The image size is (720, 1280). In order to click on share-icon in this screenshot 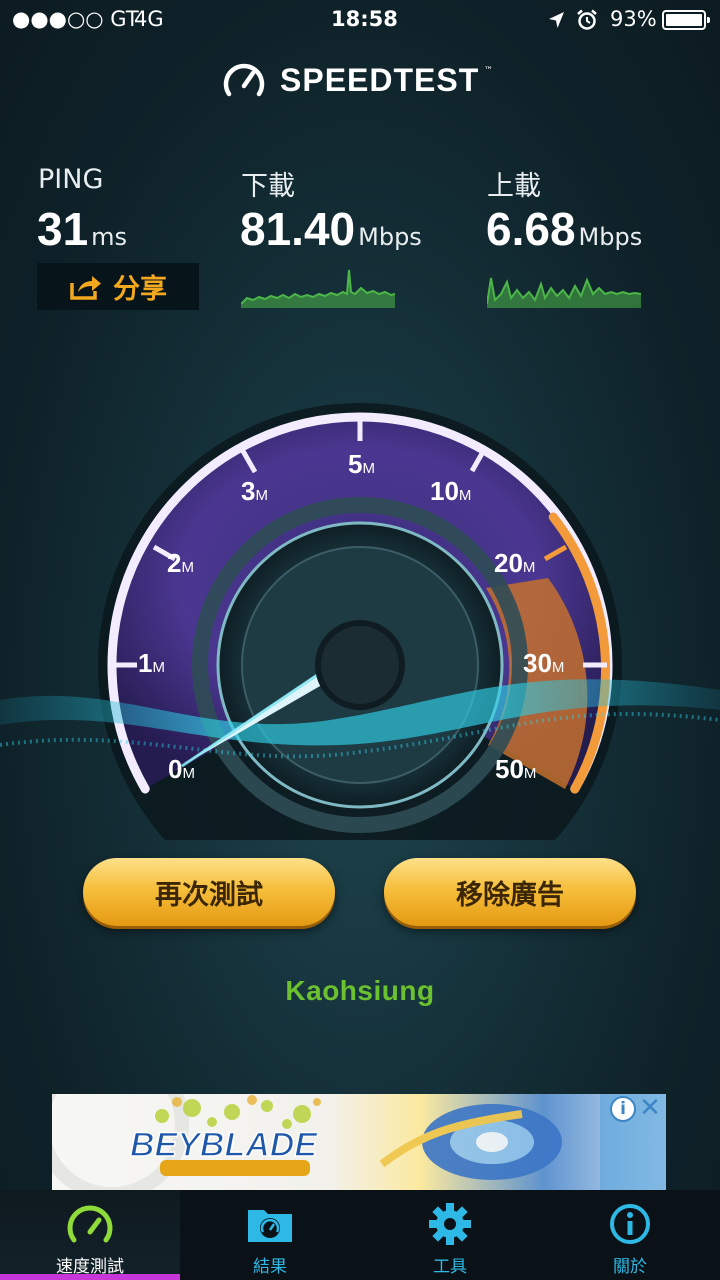, I will do `click(85, 287)`.